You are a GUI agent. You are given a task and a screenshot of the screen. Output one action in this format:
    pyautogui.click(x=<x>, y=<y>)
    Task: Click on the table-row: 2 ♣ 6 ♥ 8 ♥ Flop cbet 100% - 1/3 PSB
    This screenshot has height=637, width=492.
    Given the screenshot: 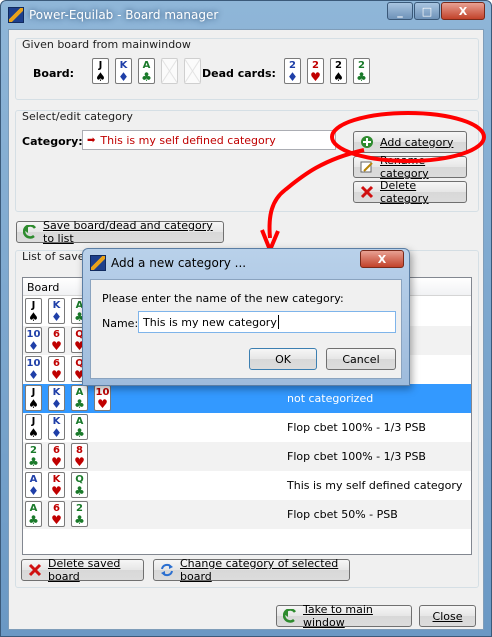 What is the action you would take?
    pyautogui.click(x=247, y=456)
    